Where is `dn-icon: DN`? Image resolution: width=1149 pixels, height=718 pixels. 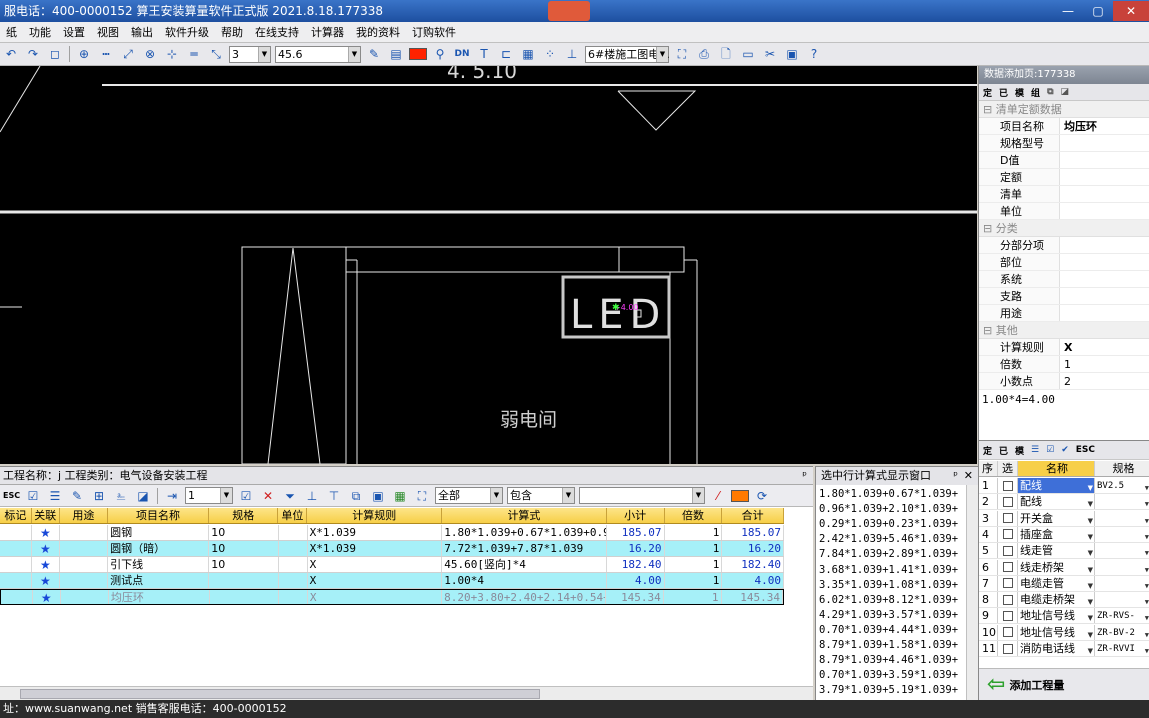 dn-icon: DN is located at coordinates (462, 54).